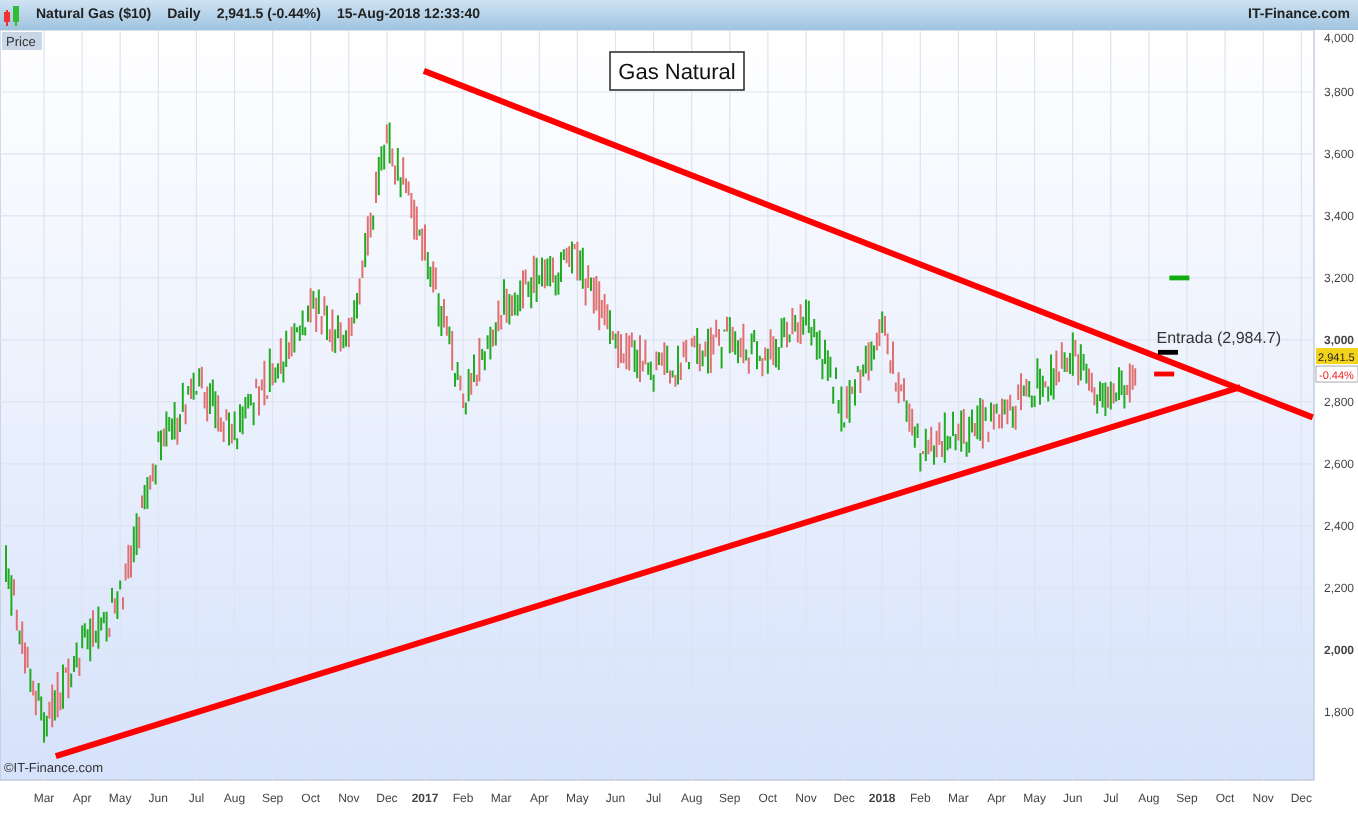 The width and height of the screenshot is (1358, 814). I want to click on stop-marker, so click(1164, 374).